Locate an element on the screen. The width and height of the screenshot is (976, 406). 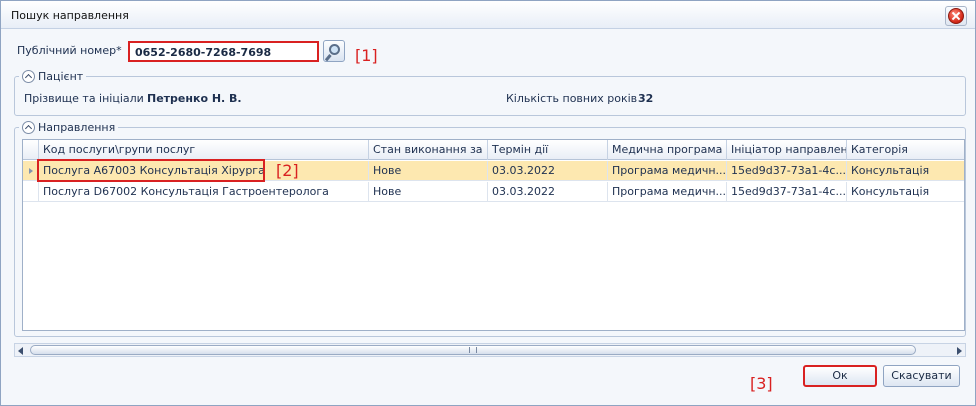
close-button is located at coordinates (956, 16).